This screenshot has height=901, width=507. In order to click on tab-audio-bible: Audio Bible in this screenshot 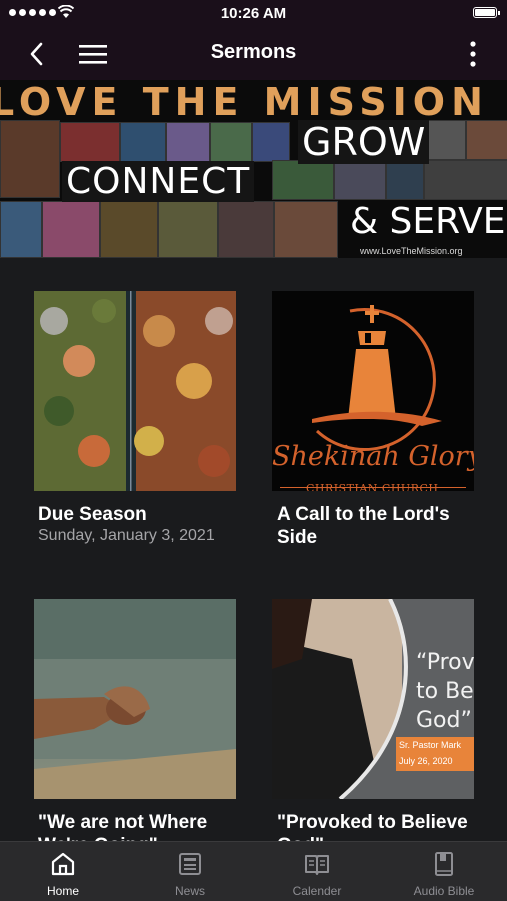, I will do `click(444, 871)`.